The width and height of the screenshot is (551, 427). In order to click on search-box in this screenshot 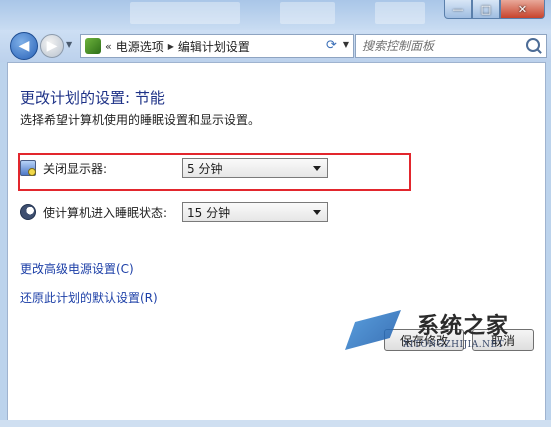, I will do `click(451, 46)`.